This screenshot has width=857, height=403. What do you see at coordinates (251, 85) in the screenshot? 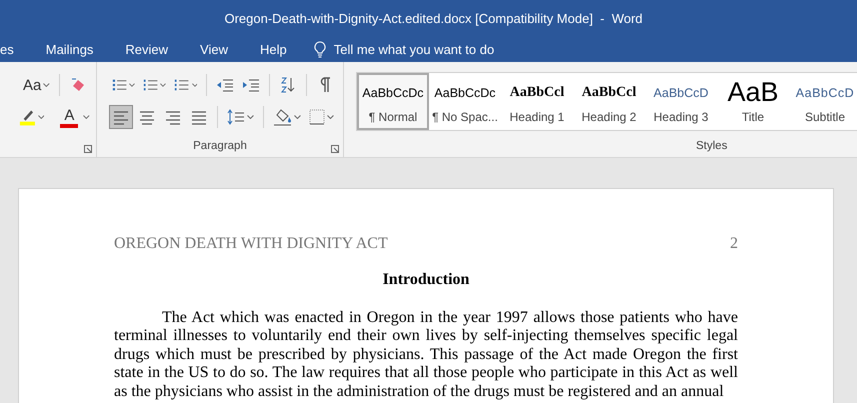
I see `indent-icon` at bounding box center [251, 85].